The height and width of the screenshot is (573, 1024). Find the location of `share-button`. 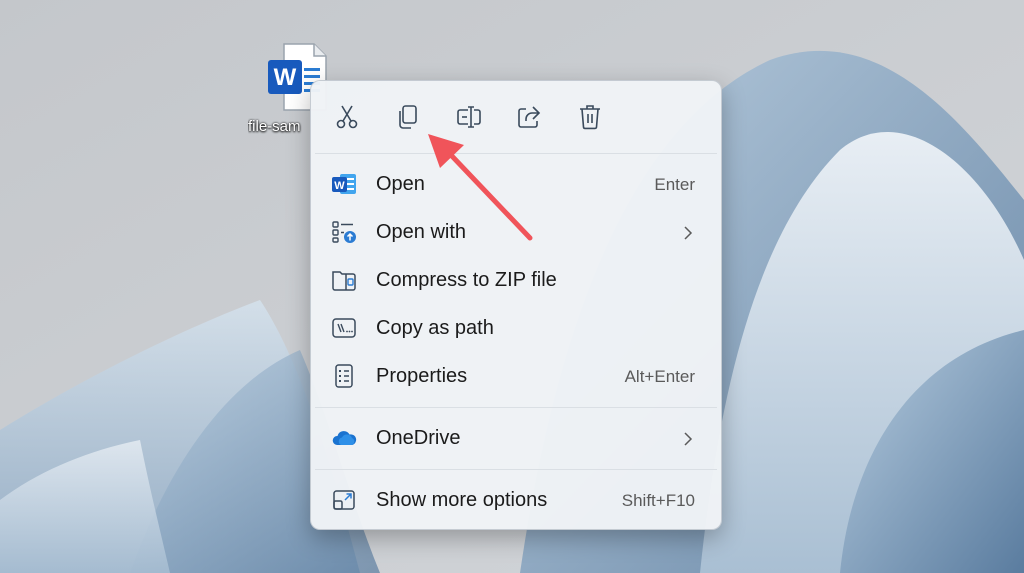

share-button is located at coordinates (529, 117).